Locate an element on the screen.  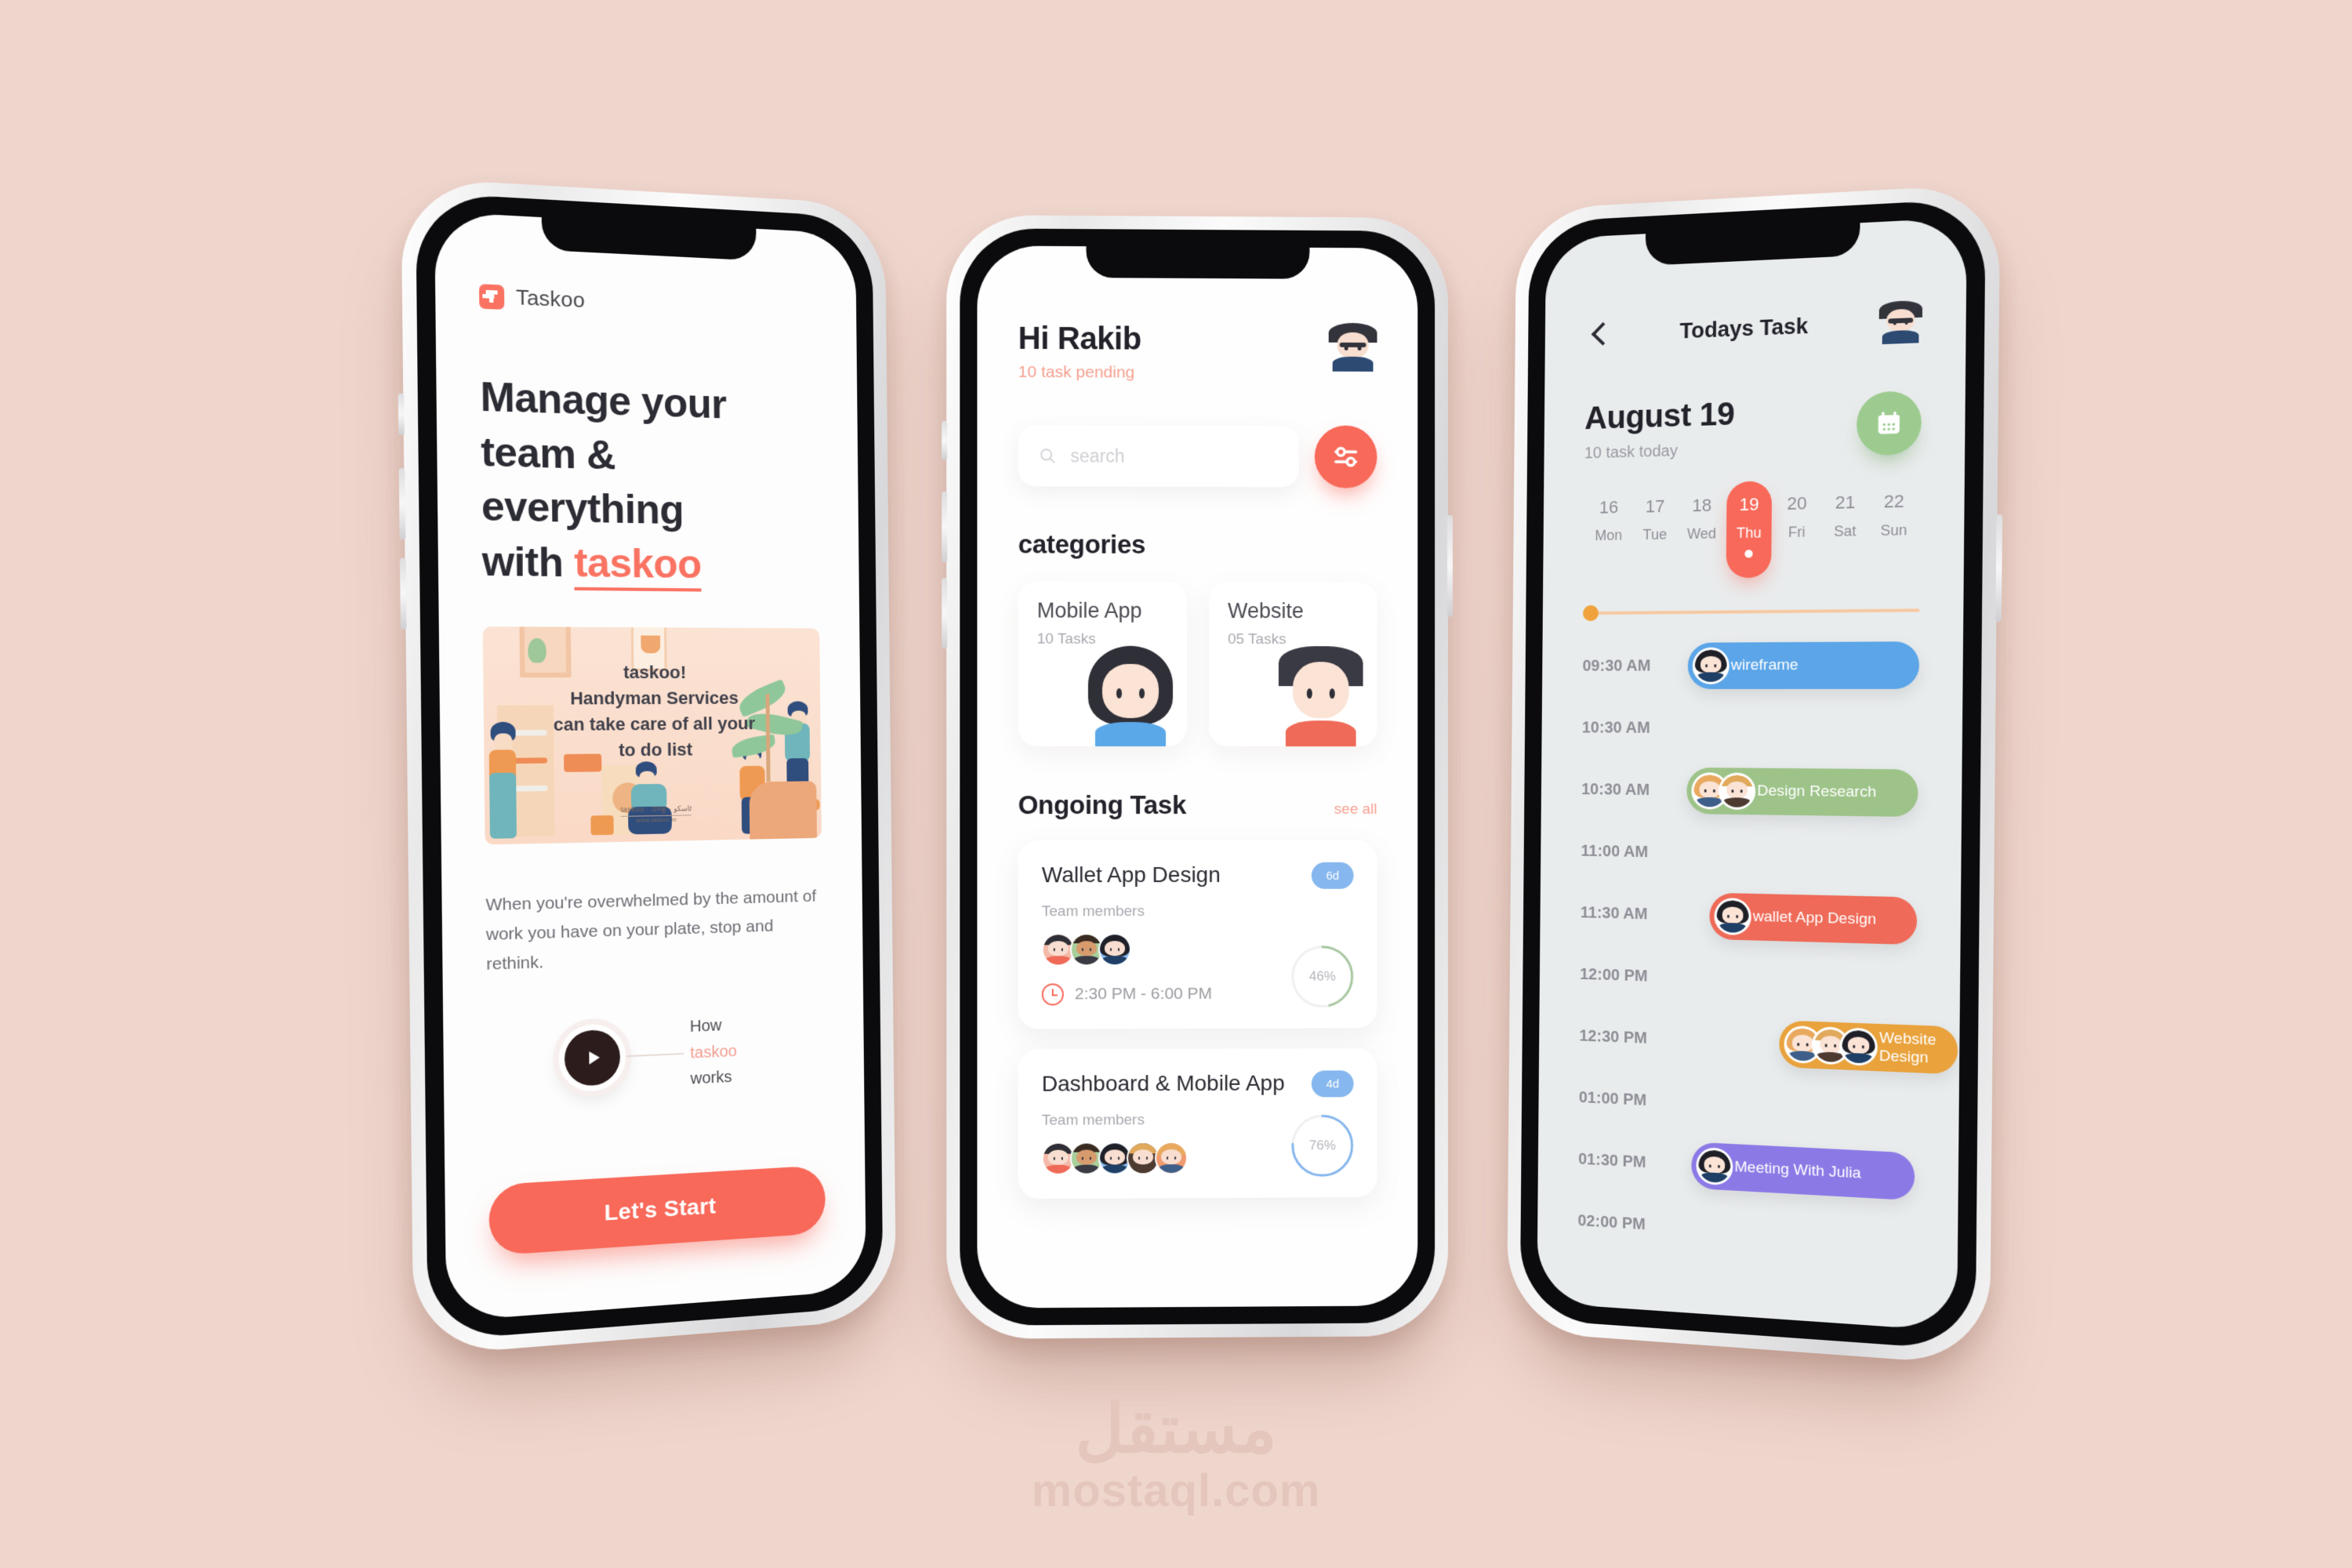
day-name: Tue is located at coordinates (1655, 534).